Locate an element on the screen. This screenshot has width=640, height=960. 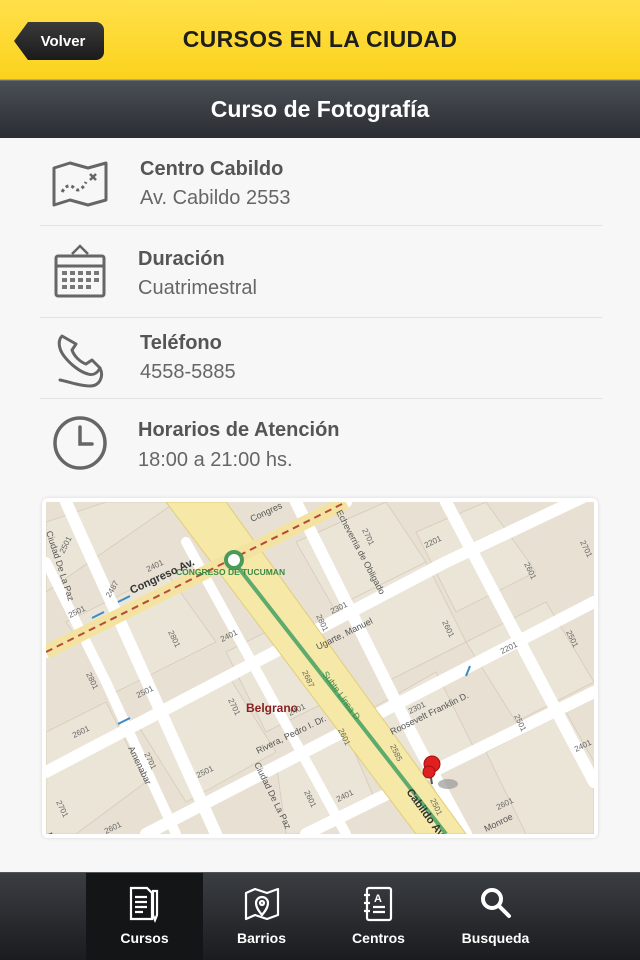
svg-text: A is located at coordinates (378, 899).